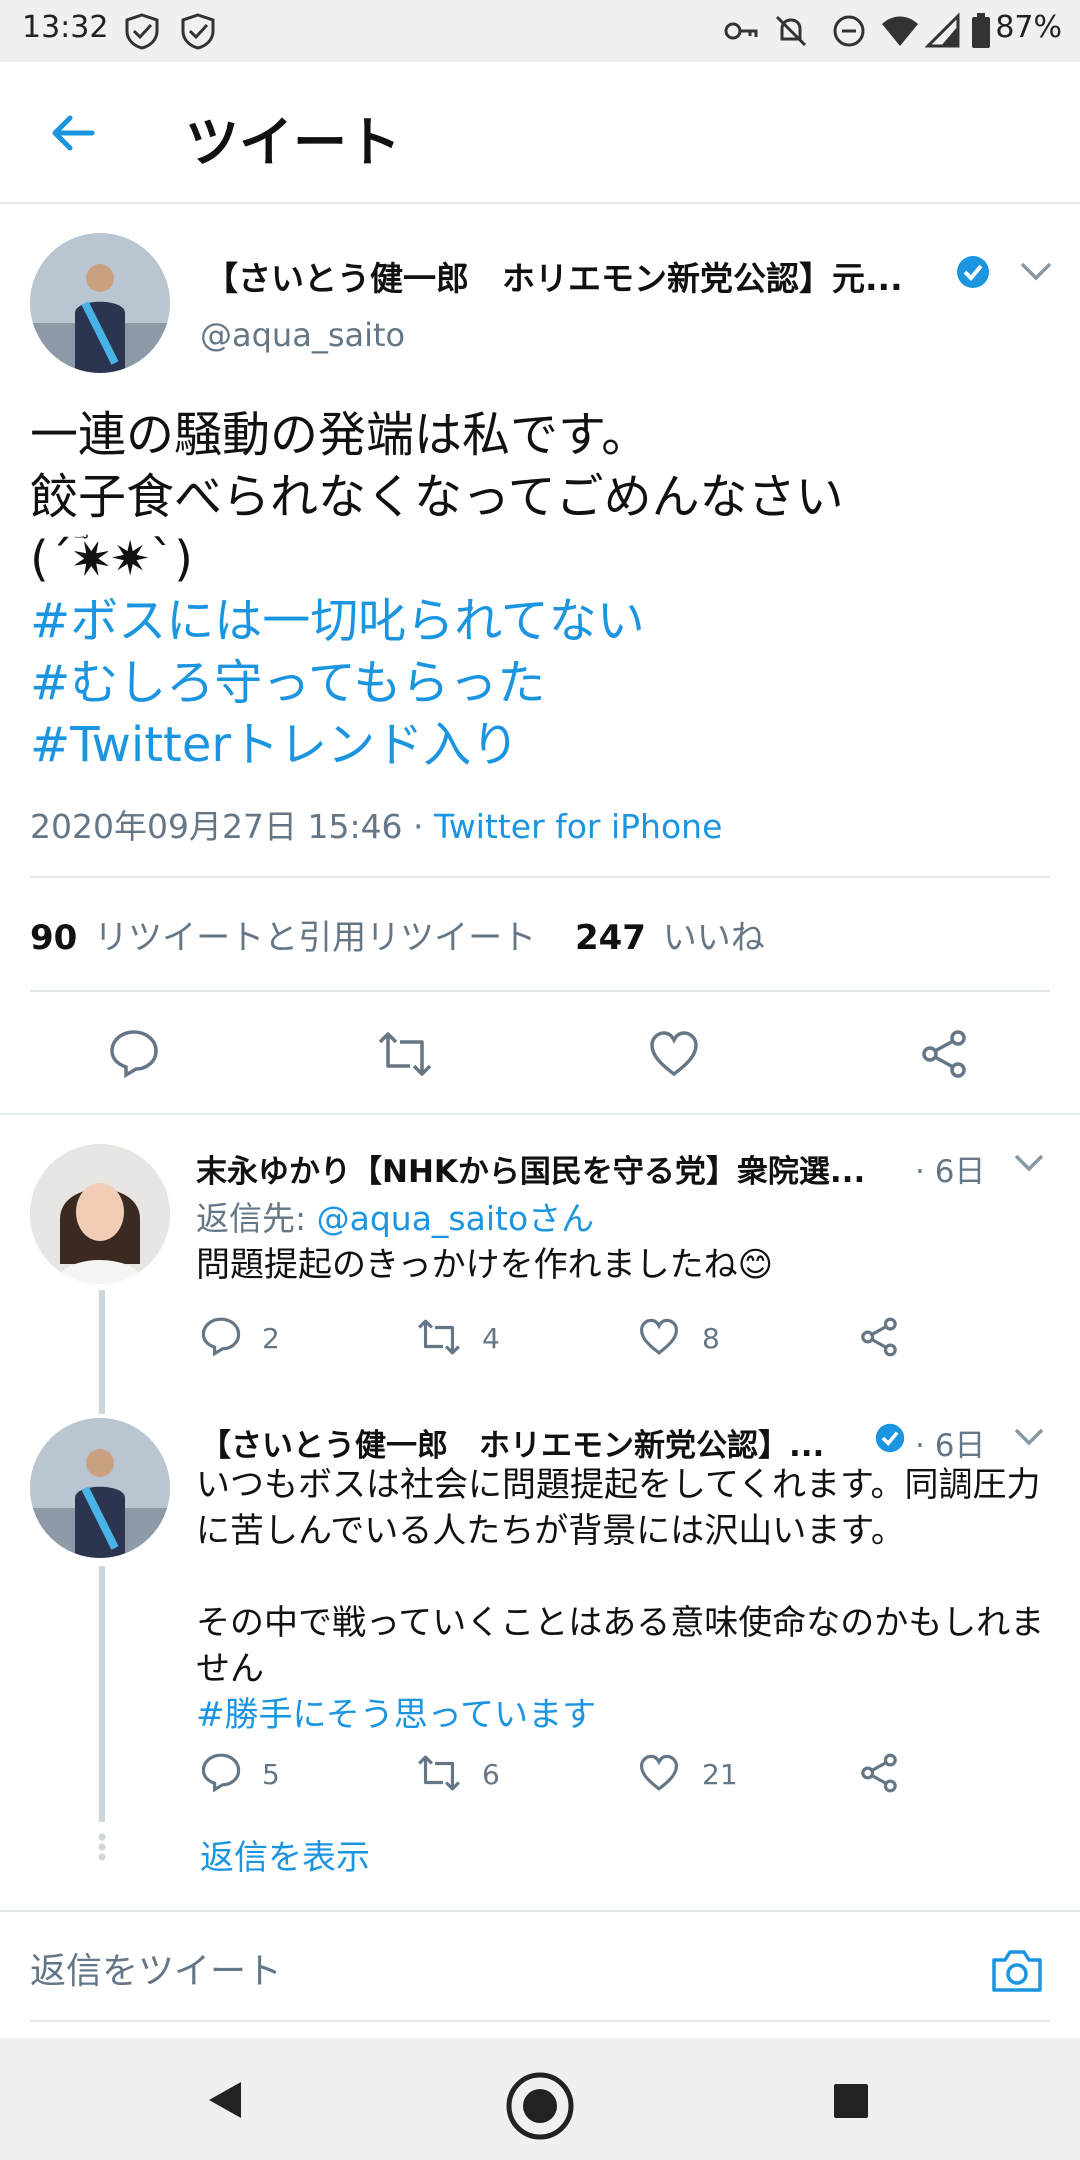  I want to click on vpn-key-icon, so click(741, 31).